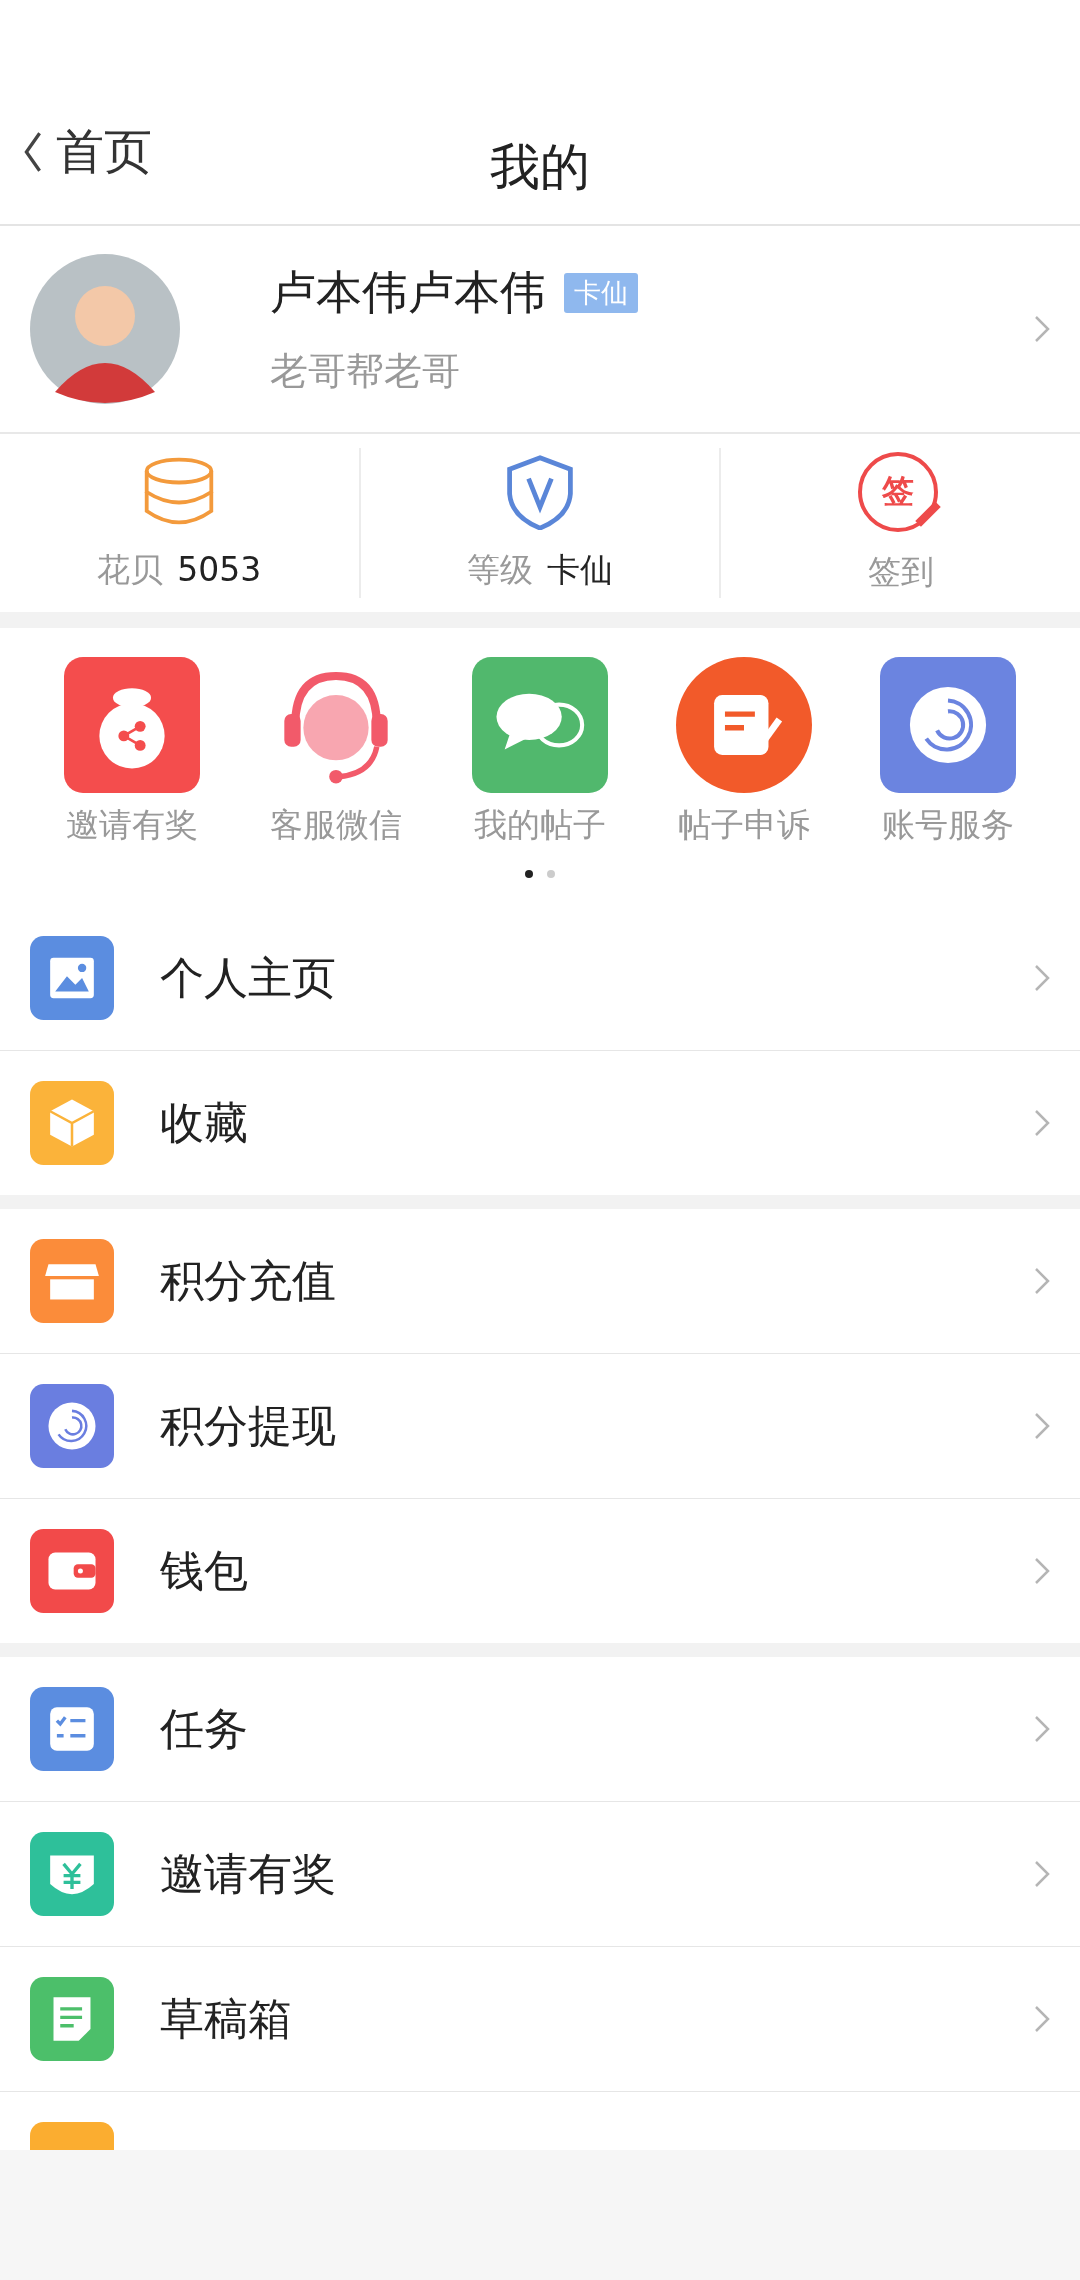 This screenshot has height=2280, width=1080. I want to click on yen-icon, so click(72, 1874).